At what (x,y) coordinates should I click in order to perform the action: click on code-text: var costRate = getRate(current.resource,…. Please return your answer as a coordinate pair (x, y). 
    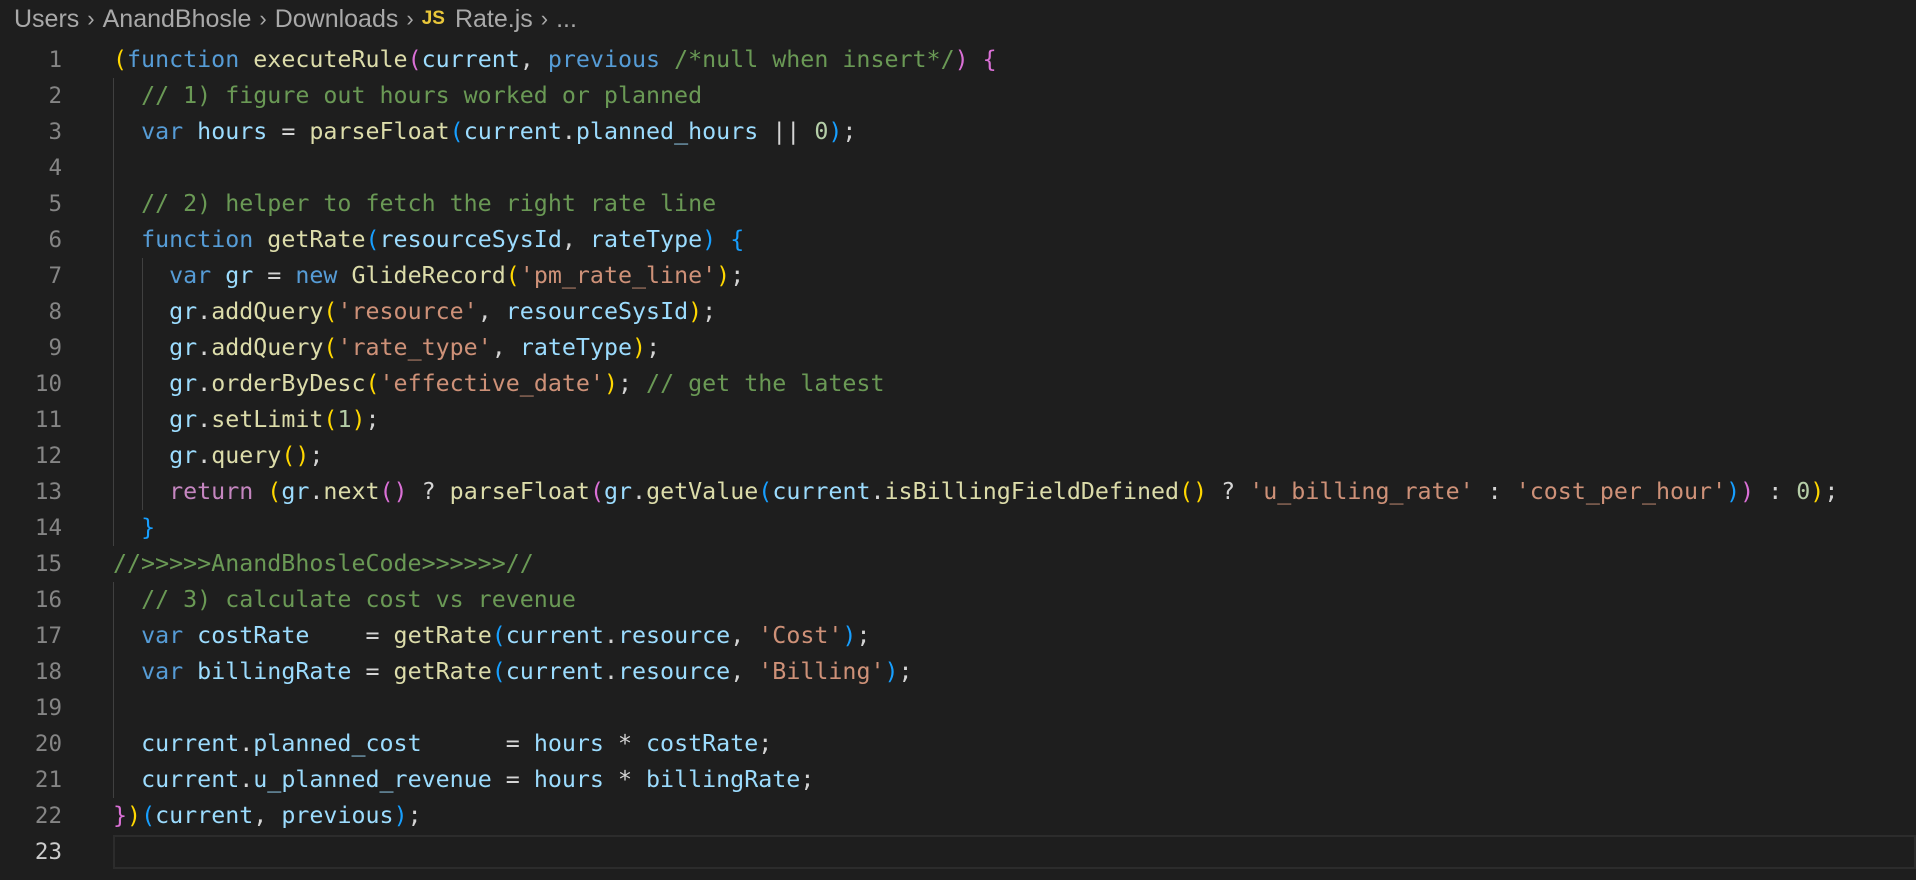
    Looking at the image, I should click on (491, 636).